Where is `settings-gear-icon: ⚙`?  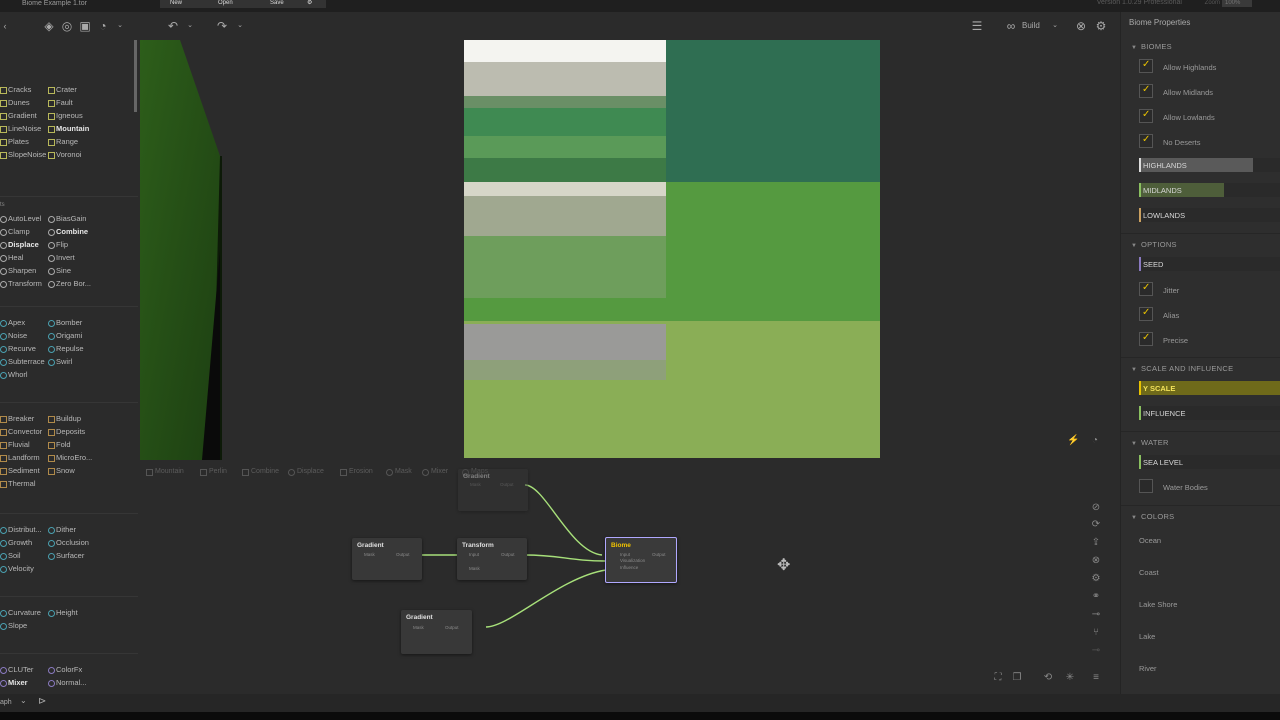
settings-gear-icon: ⚙ is located at coordinates (1101, 26).